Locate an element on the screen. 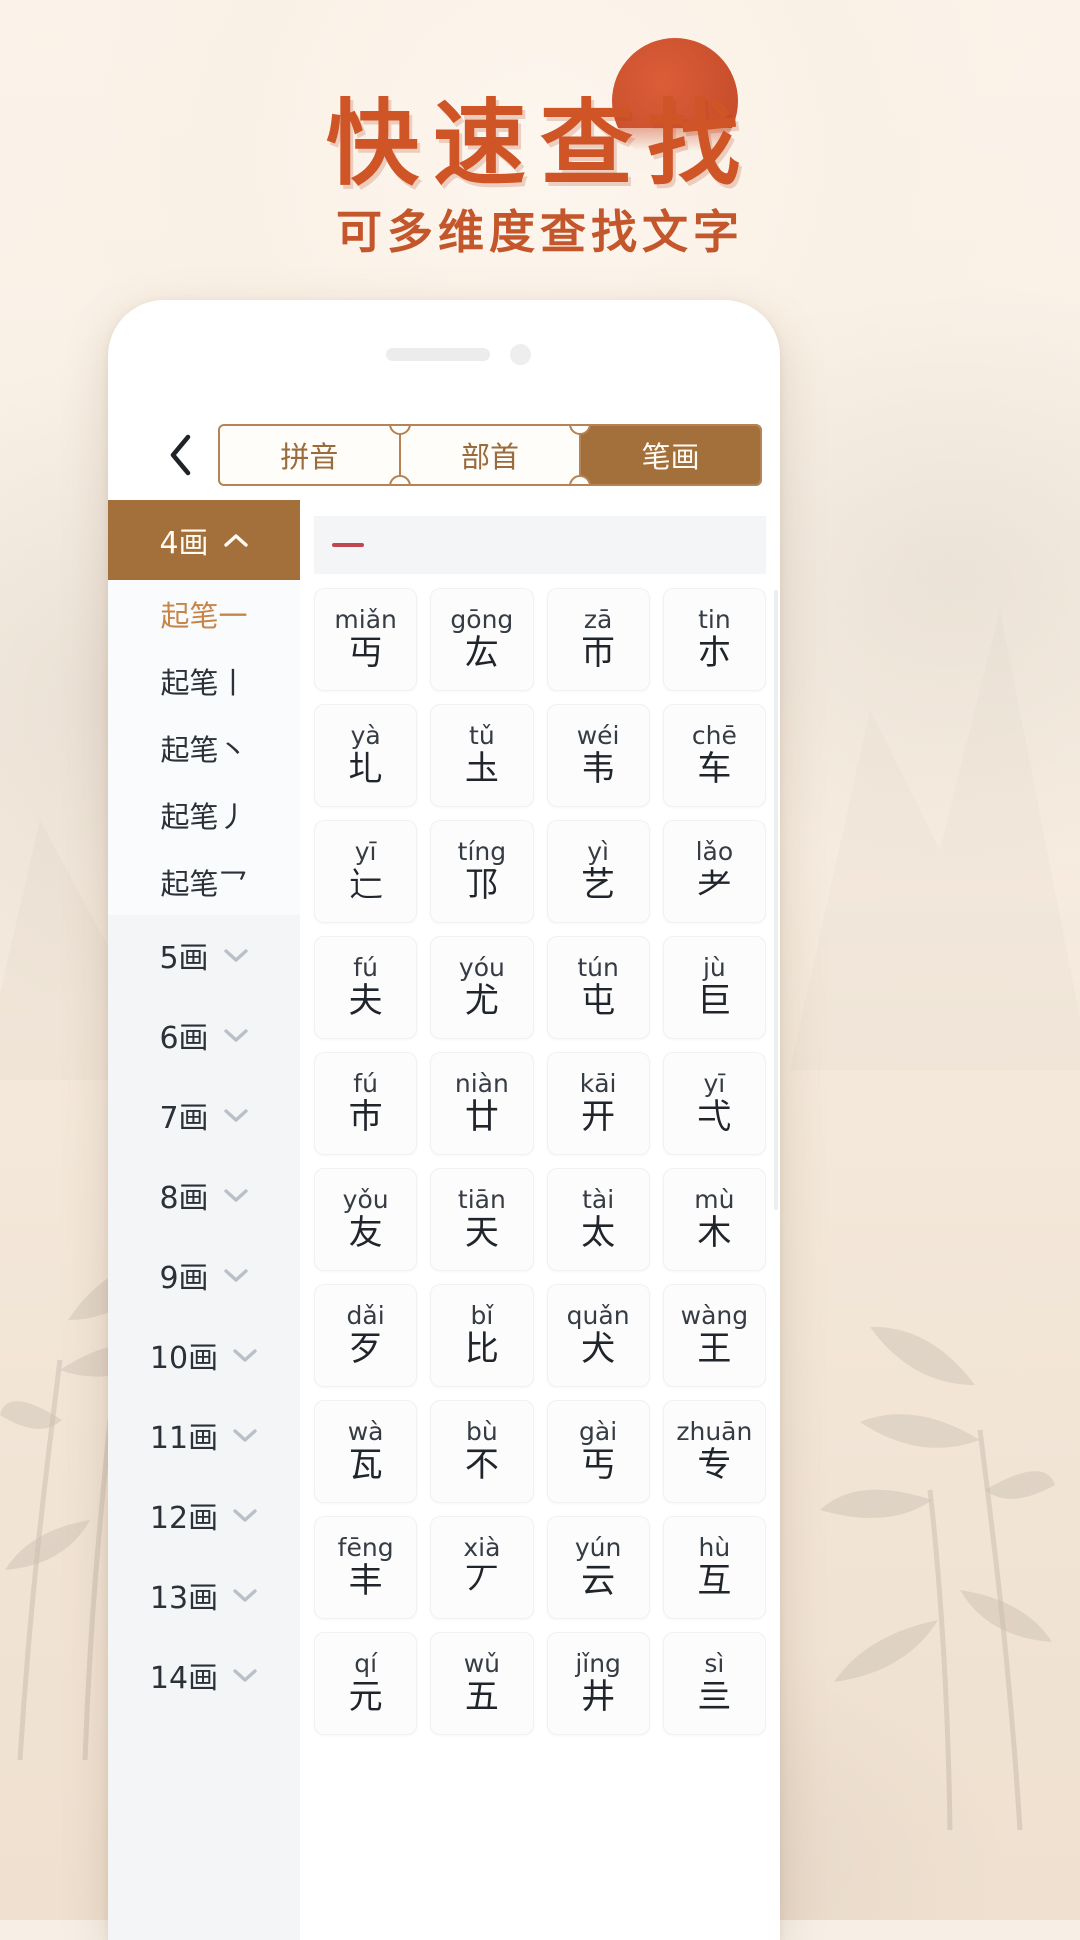 The image size is (1080, 1940). character-pinyin: lǎo is located at coordinates (714, 851).